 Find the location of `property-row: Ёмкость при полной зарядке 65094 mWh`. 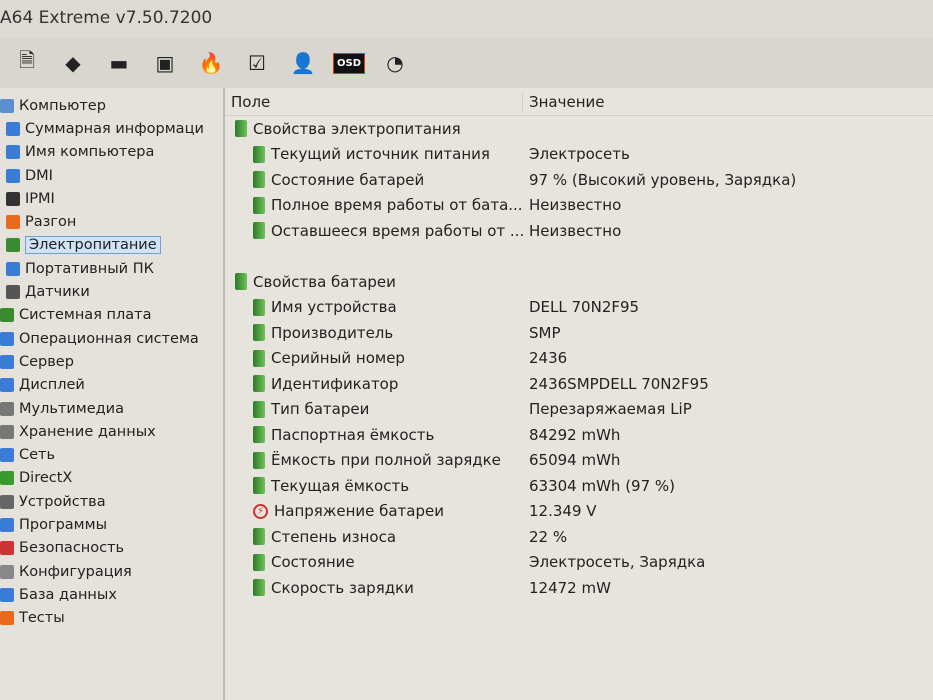

property-row: Ёмкость при полной зарядке 65094 mWh is located at coordinates (579, 461).